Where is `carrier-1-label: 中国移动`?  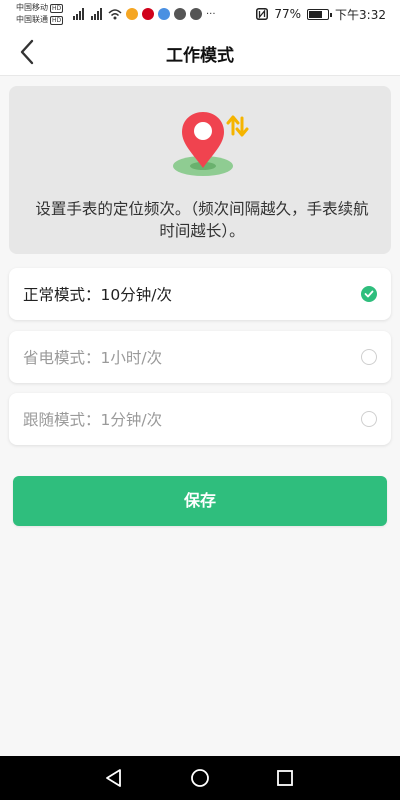 carrier-1-label: 中国移动 is located at coordinates (32, 7).